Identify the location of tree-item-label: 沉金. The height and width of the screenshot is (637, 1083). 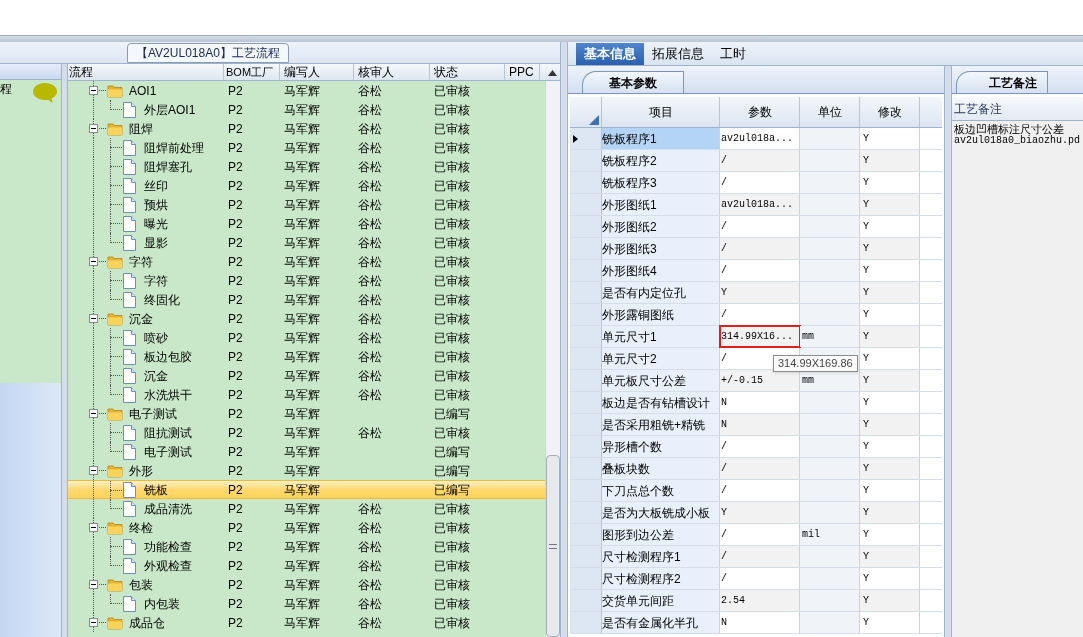
(156, 375).